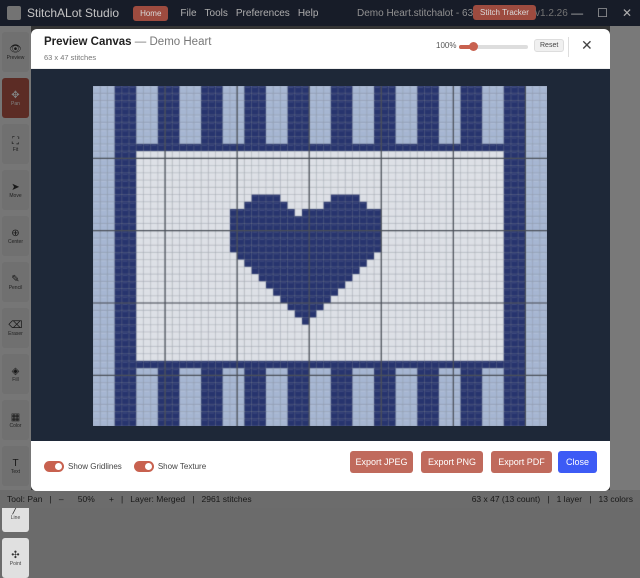  Describe the element at coordinates (173, 42) in the screenshot. I see `dialog-subtitle: — Demo Heart` at that location.